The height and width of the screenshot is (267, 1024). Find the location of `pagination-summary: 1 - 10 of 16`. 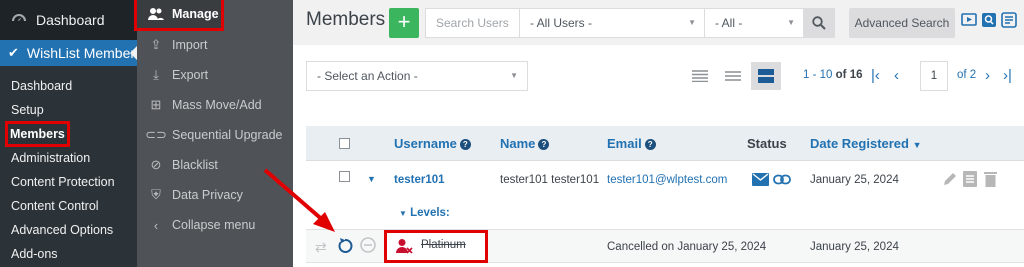

pagination-summary: 1 - 10 of 16 is located at coordinates (832, 75).